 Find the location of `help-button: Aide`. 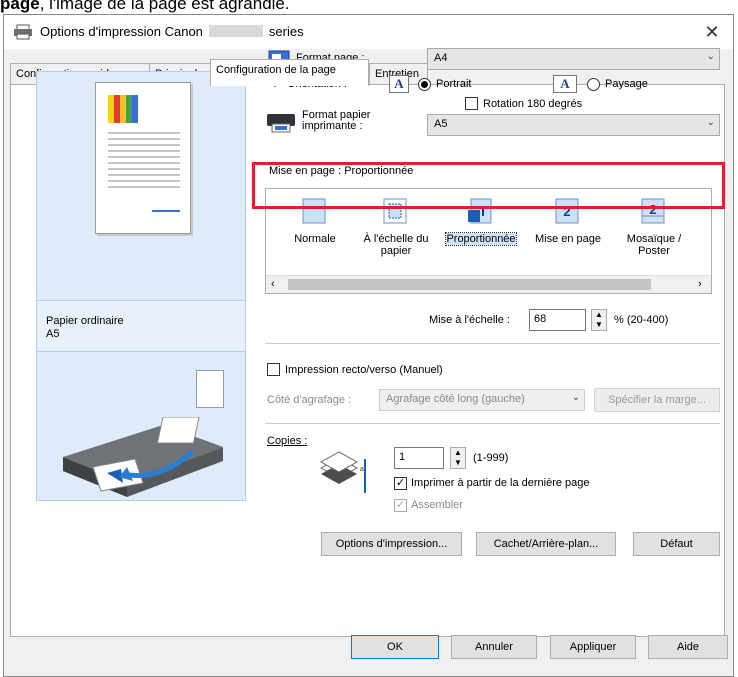

help-button: Aide is located at coordinates (688, 647).